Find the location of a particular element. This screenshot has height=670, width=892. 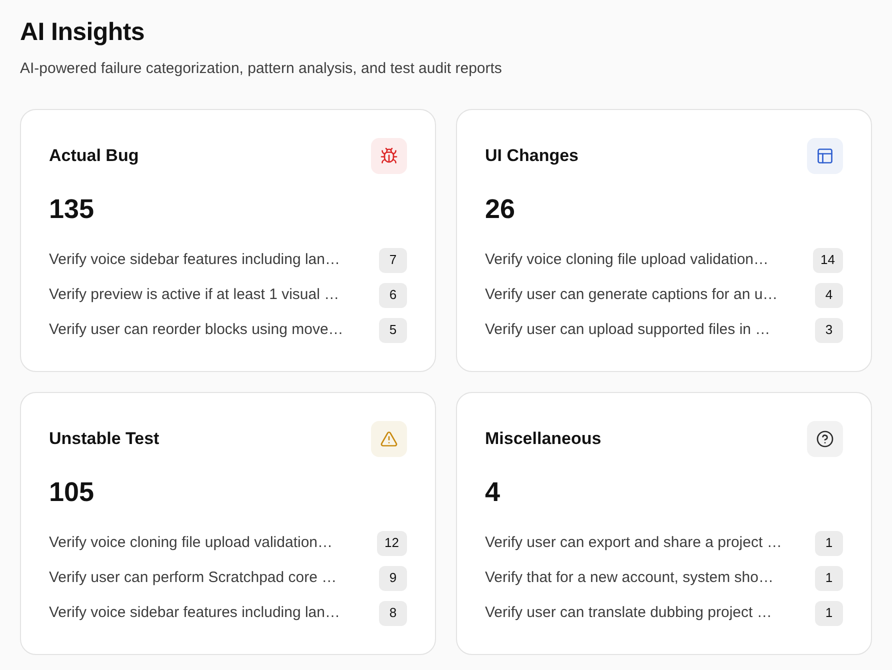

count-badge: 8 is located at coordinates (393, 613).